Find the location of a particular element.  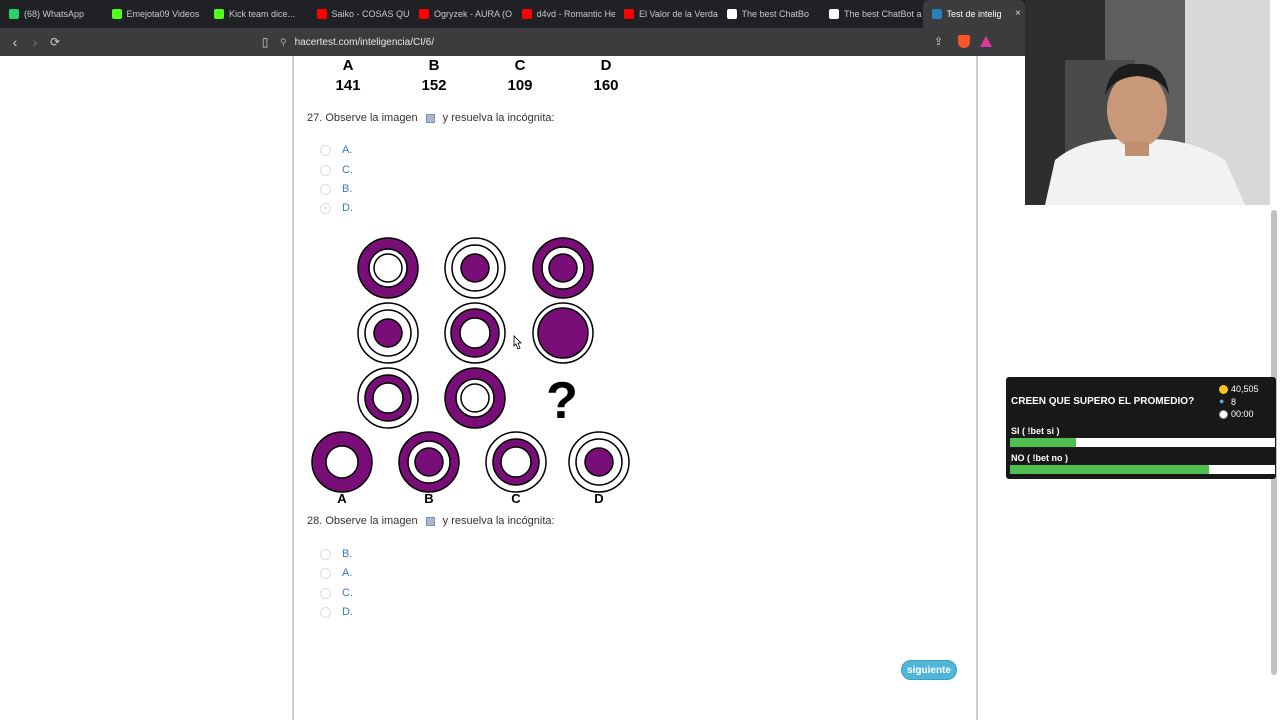

option-label: D. is located at coordinates (347, 612).